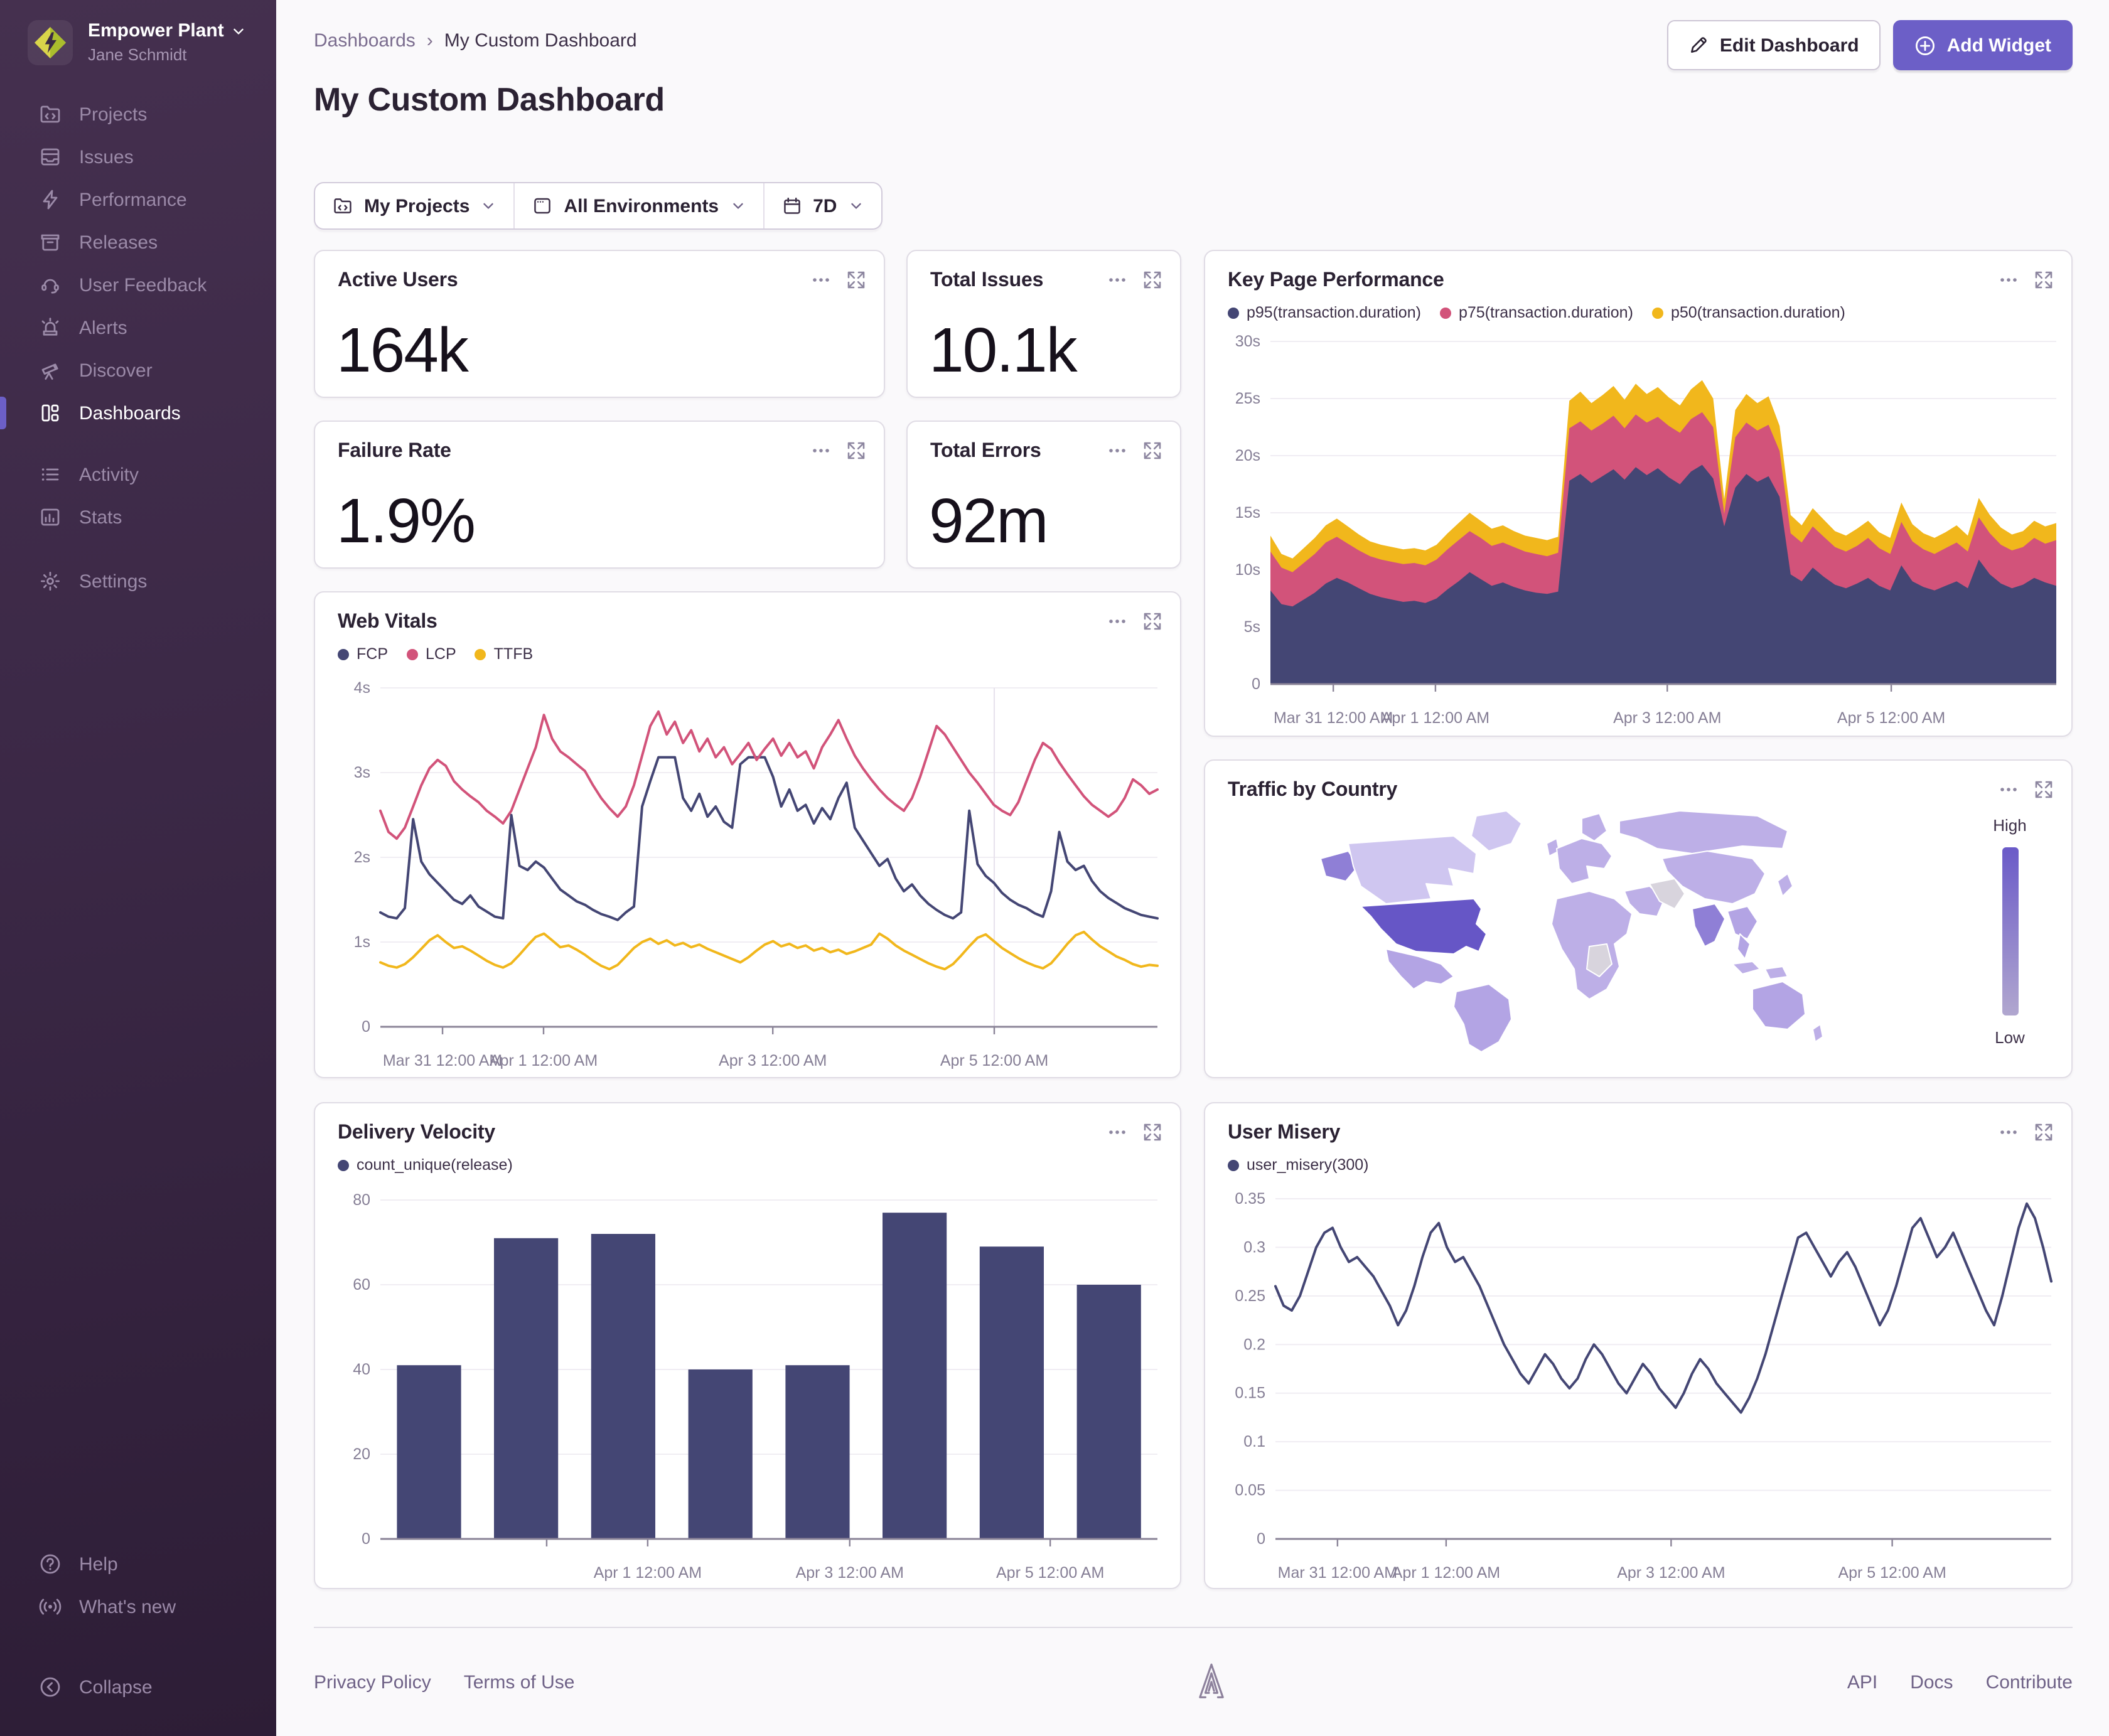 The image size is (2109, 1736). Describe the element at coordinates (406, 521) in the screenshot. I see `failure-rate-value: 1.9%` at that location.